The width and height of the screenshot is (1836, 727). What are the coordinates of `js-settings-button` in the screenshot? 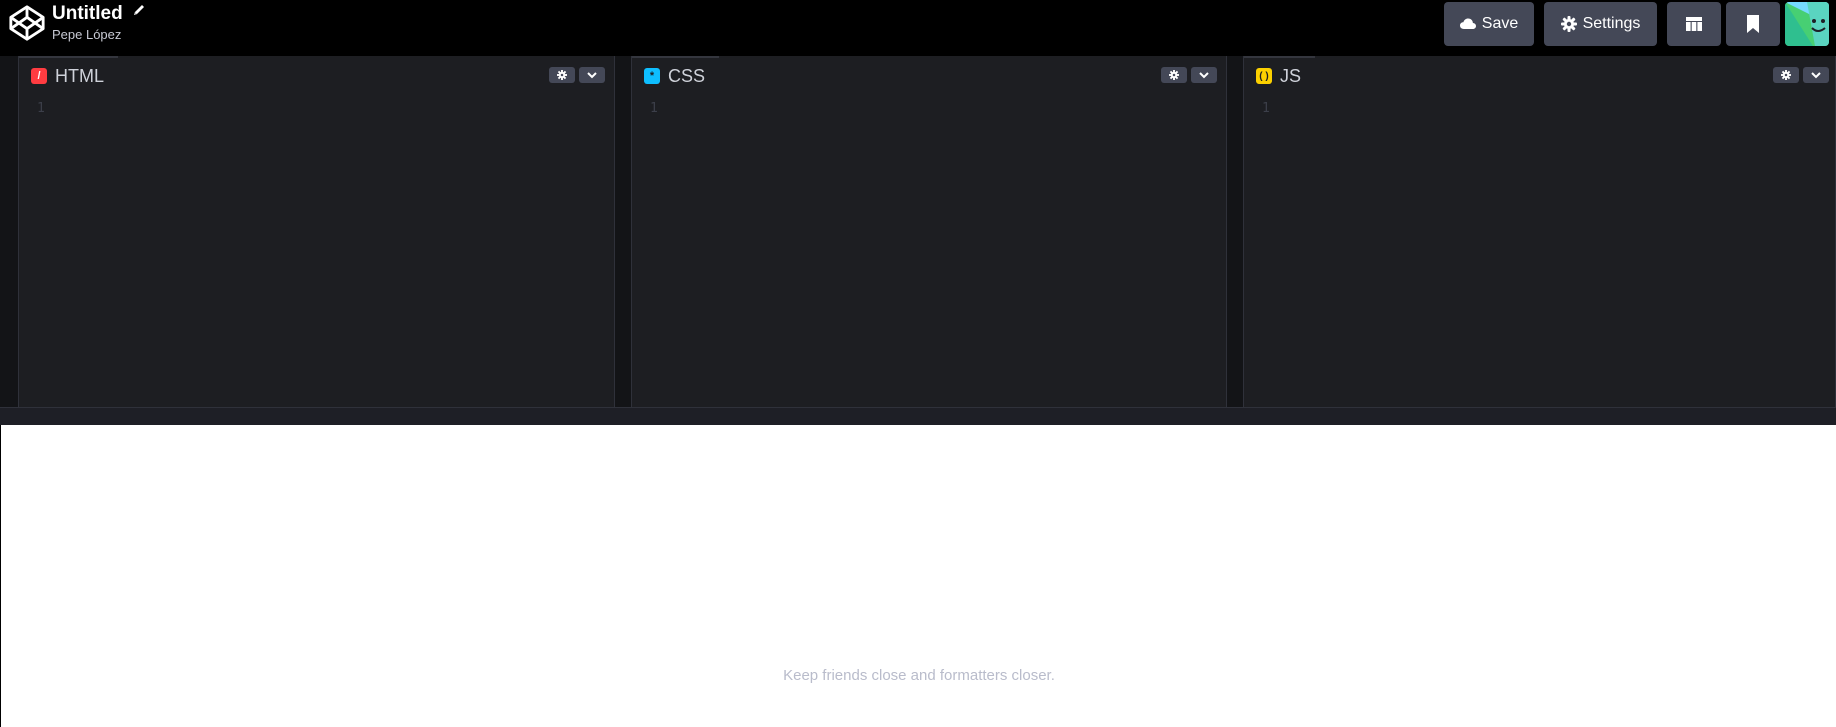 It's located at (1786, 75).